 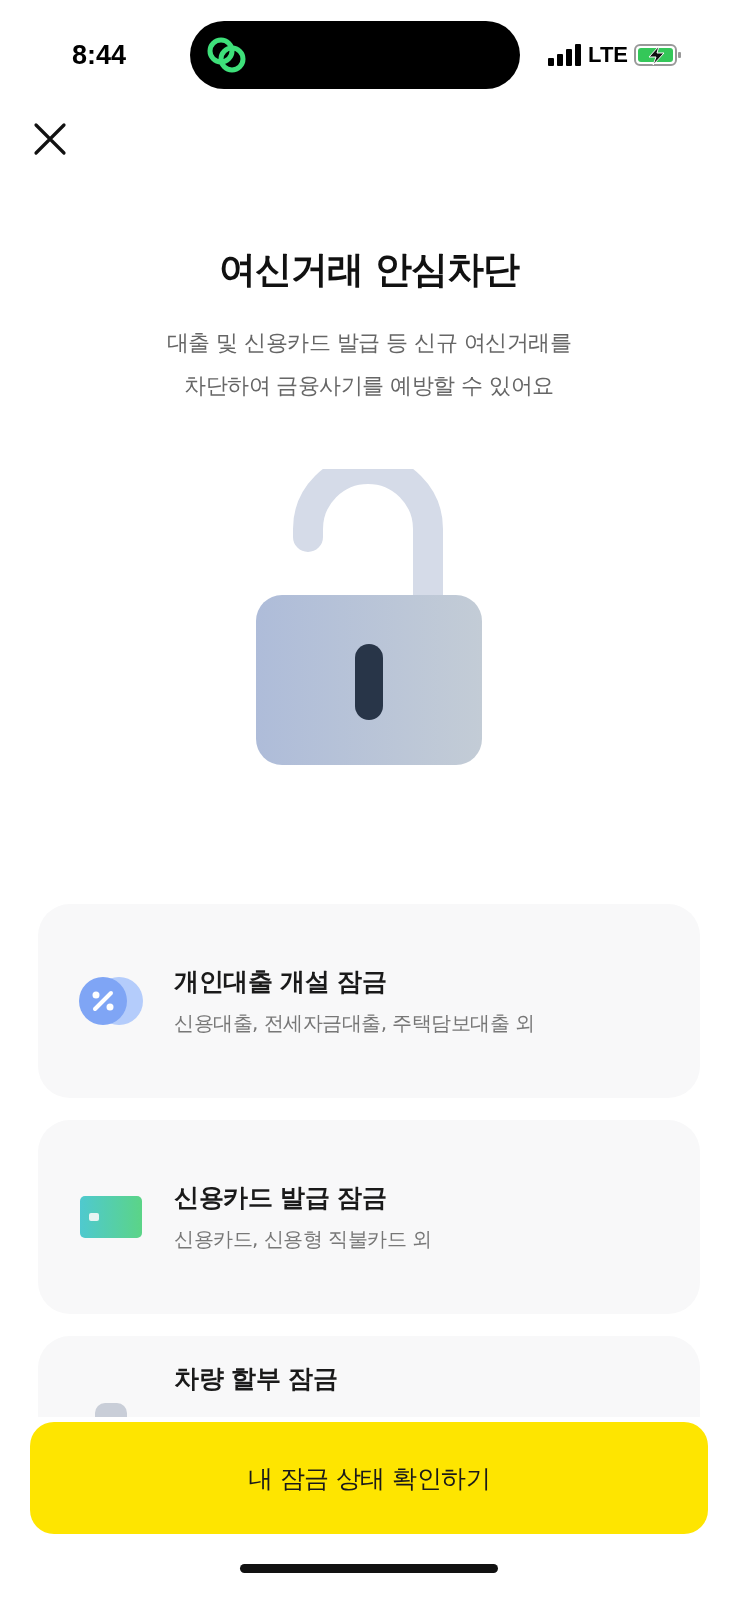 I want to click on option-description: 신용카드, 신용형 직불카드 외, so click(x=303, y=1239).